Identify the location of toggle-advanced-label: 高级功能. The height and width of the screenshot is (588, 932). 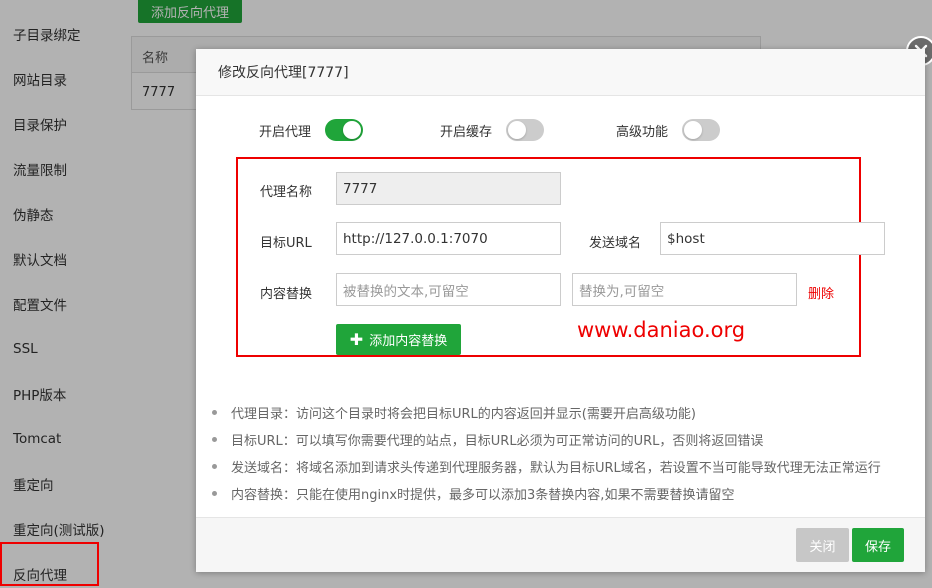
(642, 132).